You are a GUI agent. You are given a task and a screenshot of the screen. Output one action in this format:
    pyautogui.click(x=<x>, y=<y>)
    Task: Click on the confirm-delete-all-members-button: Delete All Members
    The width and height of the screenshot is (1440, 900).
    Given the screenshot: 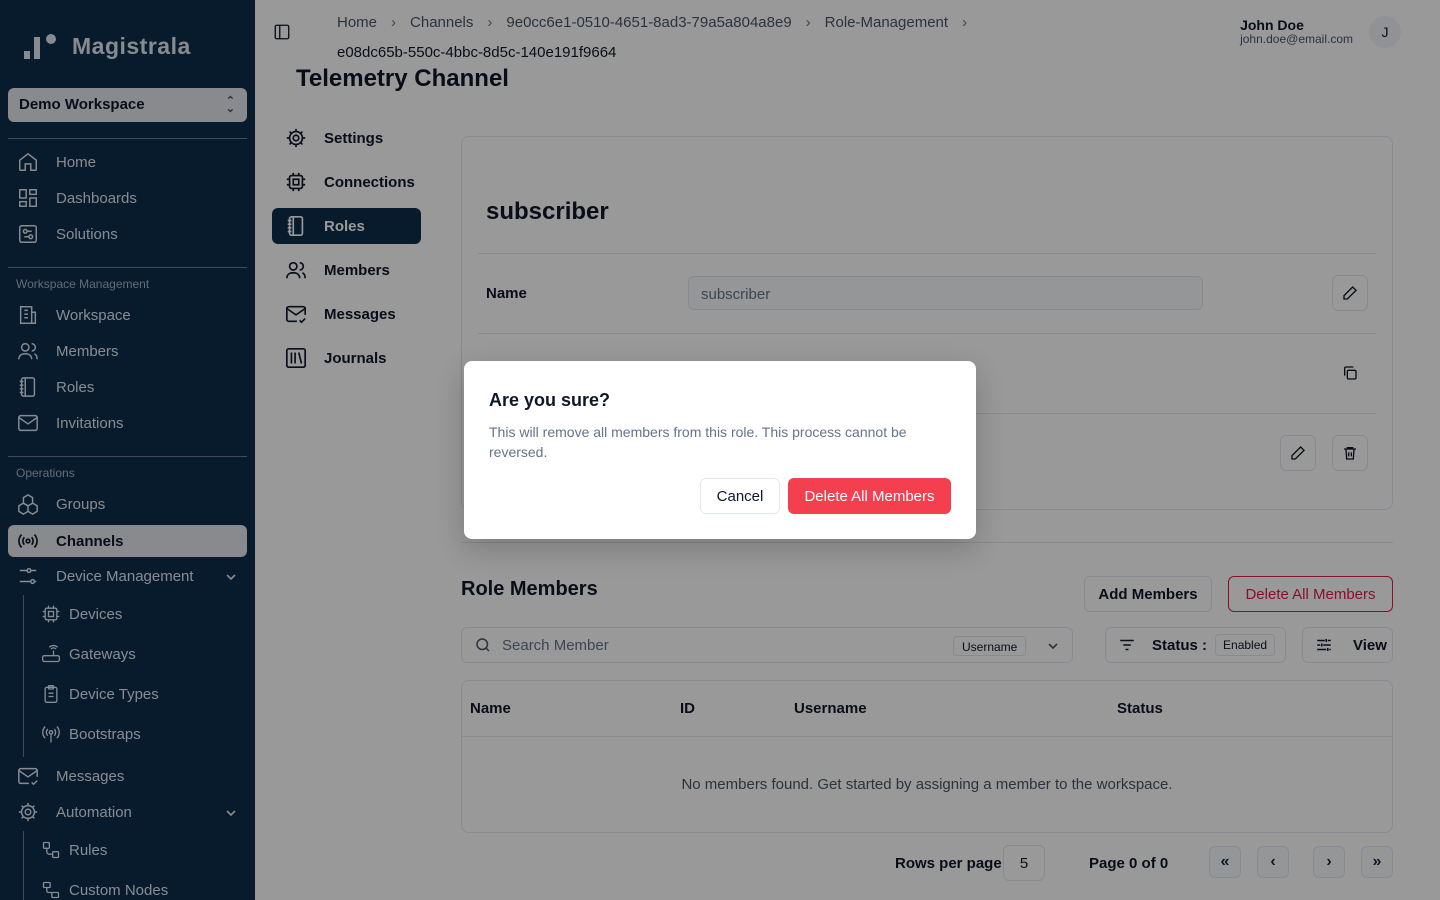 What is the action you would take?
    pyautogui.click(x=869, y=496)
    